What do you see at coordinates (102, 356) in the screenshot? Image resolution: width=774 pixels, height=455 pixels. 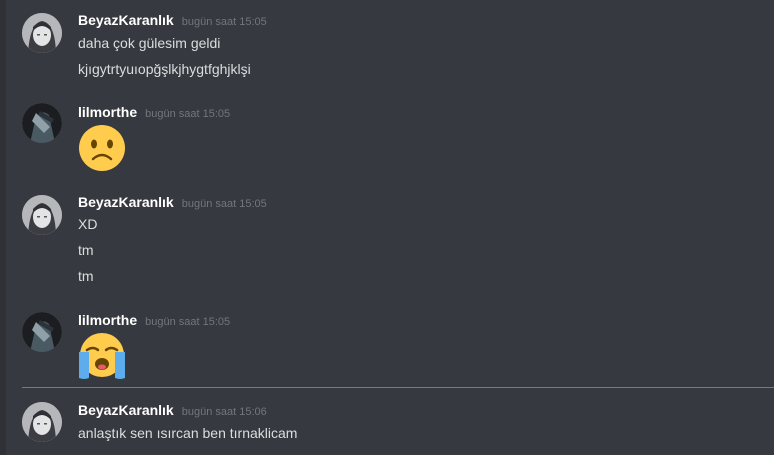 I see `loudly-crying-face-emoji` at bounding box center [102, 356].